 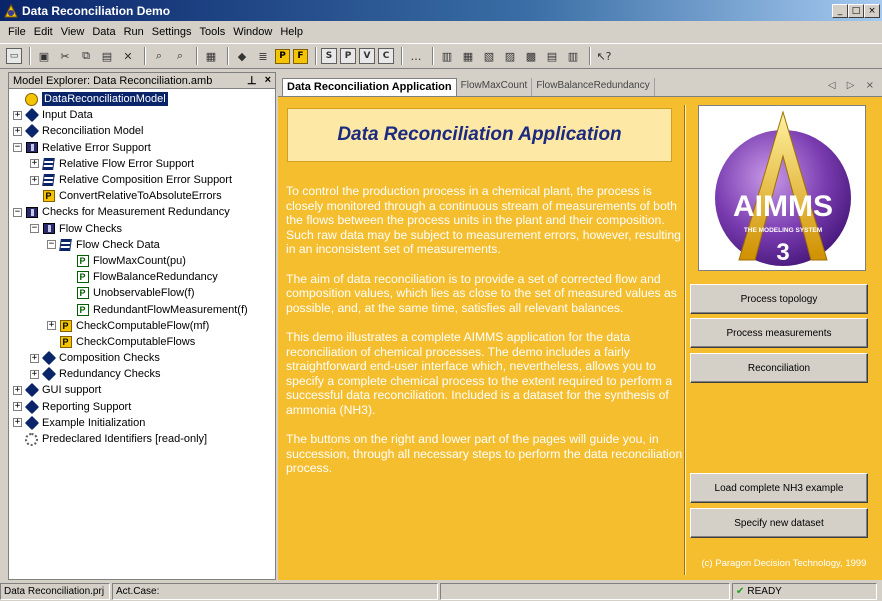 I want to click on tree-node: P UnobservableFlow(f), so click(x=142, y=293).